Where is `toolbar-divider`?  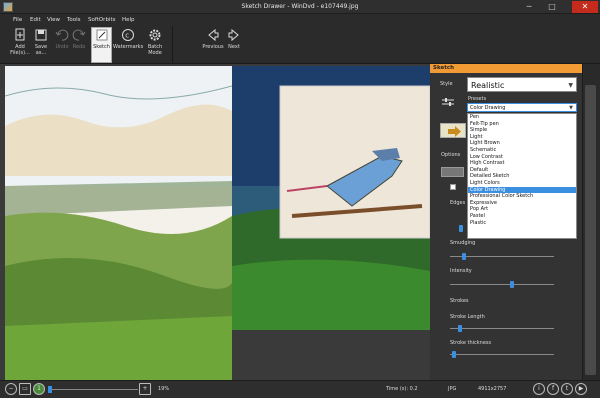 toolbar-divider is located at coordinates (172, 44).